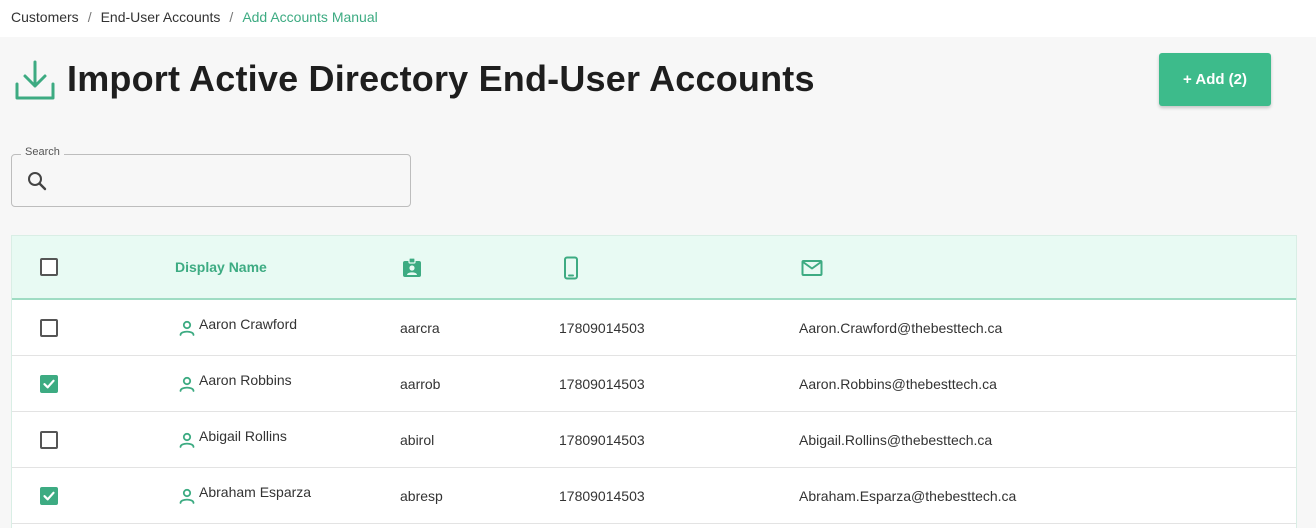  Describe the element at coordinates (248, 324) in the screenshot. I see `display-name-cell: Aaron Crawford` at that location.